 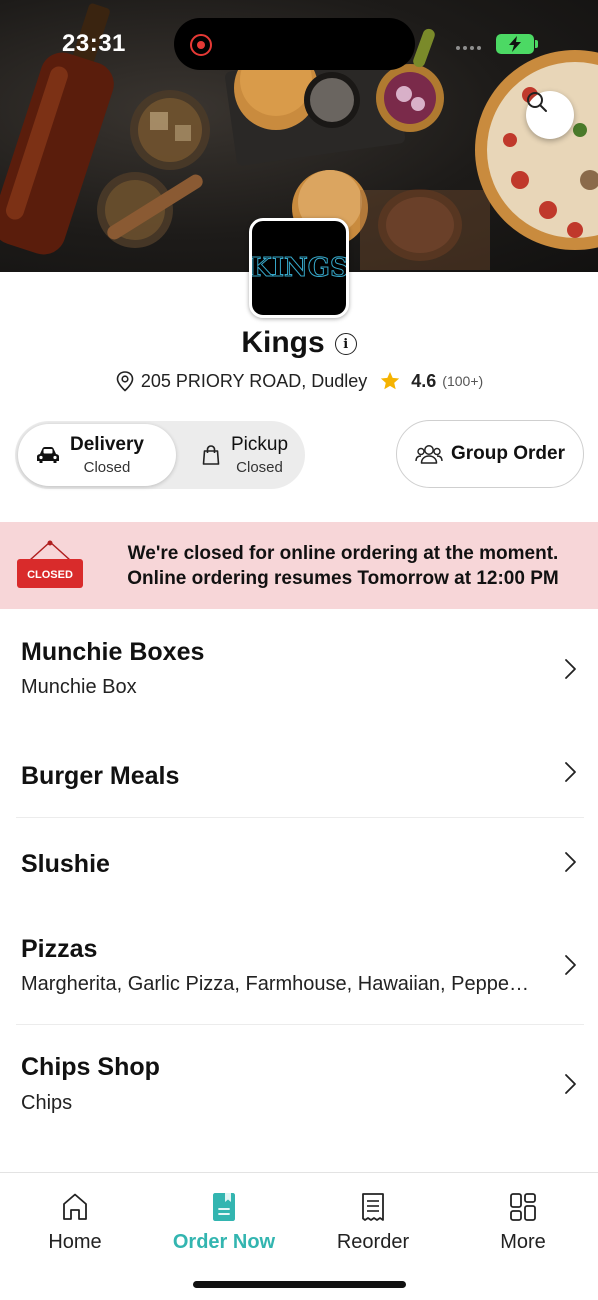 What do you see at coordinates (47, 1103) in the screenshot?
I see `category-subtitle: Chips` at bounding box center [47, 1103].